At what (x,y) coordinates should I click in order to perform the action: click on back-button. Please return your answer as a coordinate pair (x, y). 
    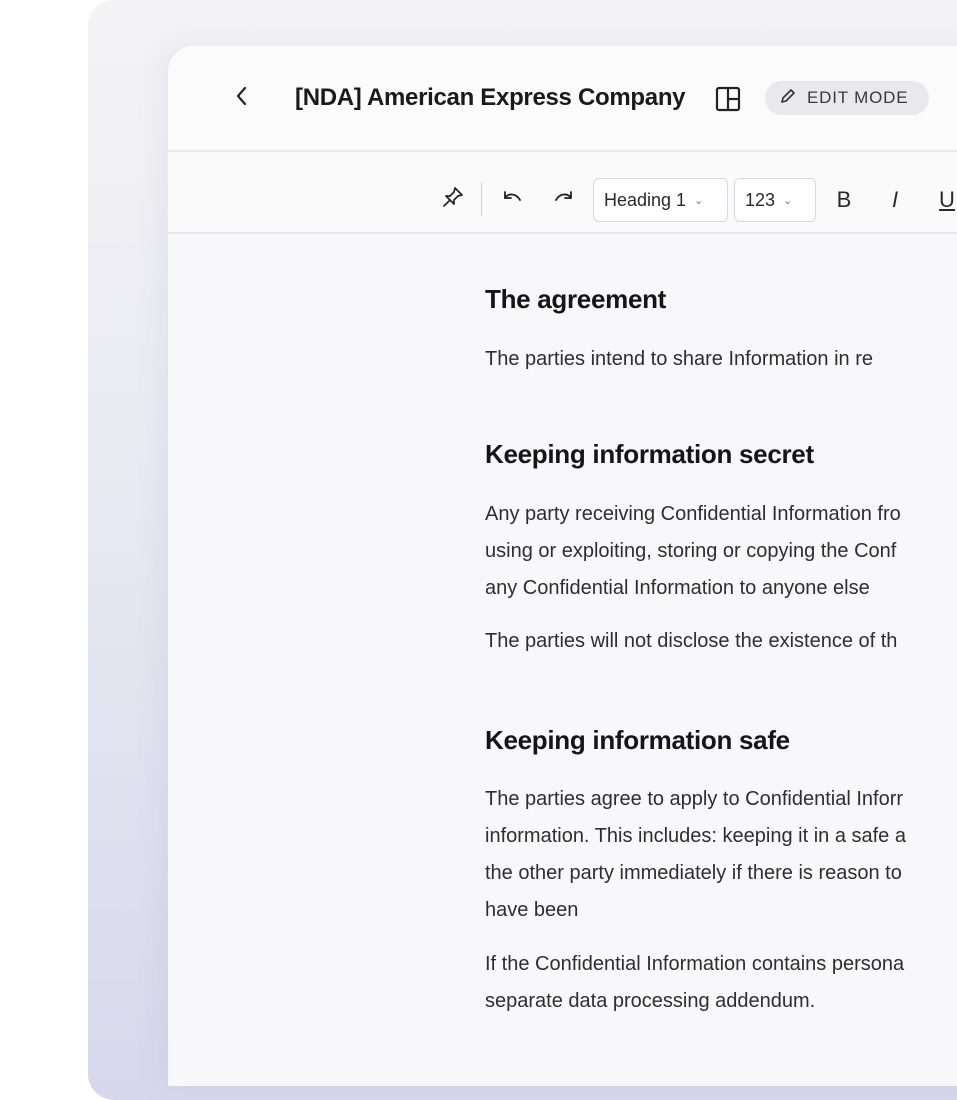
    Looking at the image, I should click on (242, 98).